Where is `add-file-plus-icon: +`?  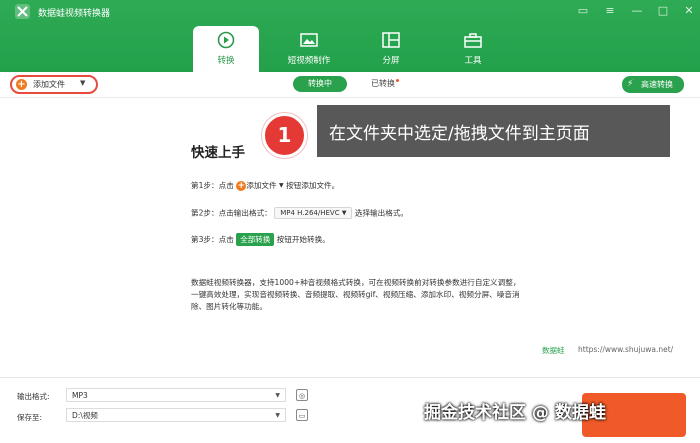 add-file-plus-icon: + is located at coordinates (241, 185).